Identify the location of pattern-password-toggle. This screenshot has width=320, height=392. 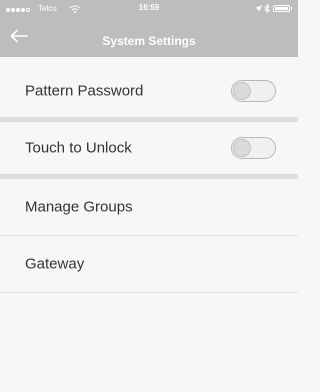
(253, 91).